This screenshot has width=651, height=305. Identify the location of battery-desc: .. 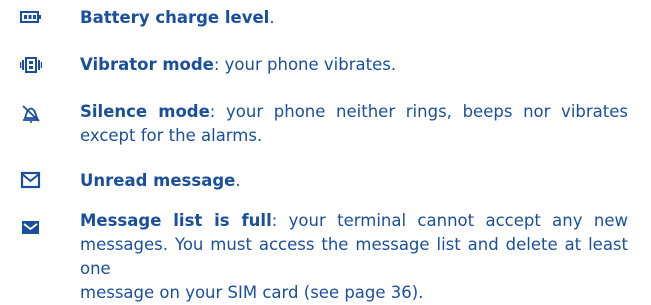
(272, 17).